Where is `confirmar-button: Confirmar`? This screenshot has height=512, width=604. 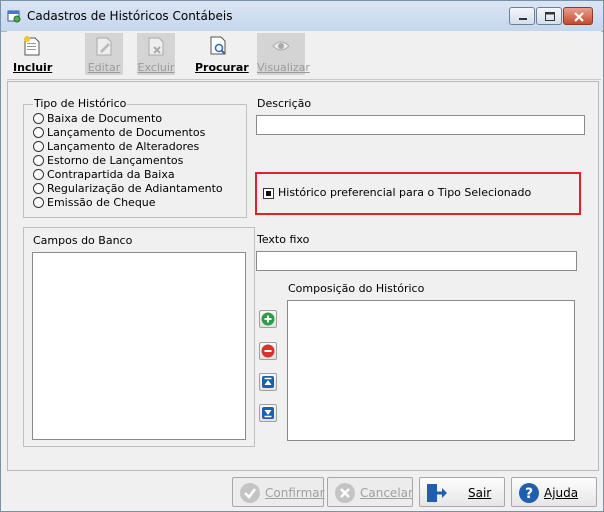
confirmar-button: Confirmar is located at coordinates (278, 492).